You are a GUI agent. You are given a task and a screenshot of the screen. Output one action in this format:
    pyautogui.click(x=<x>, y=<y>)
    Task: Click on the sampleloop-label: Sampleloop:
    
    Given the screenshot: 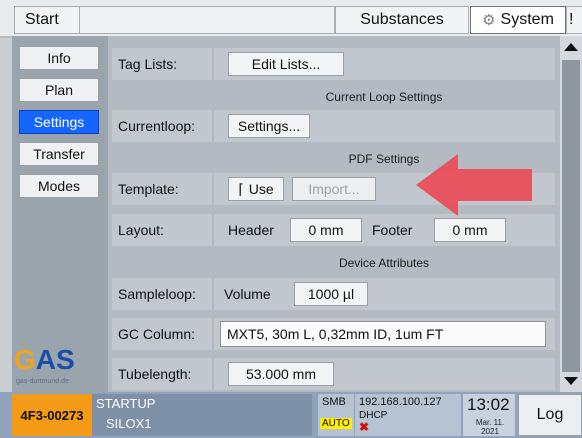 What is the action you would take?
    pyautogui.click(x=162, y=294)
    